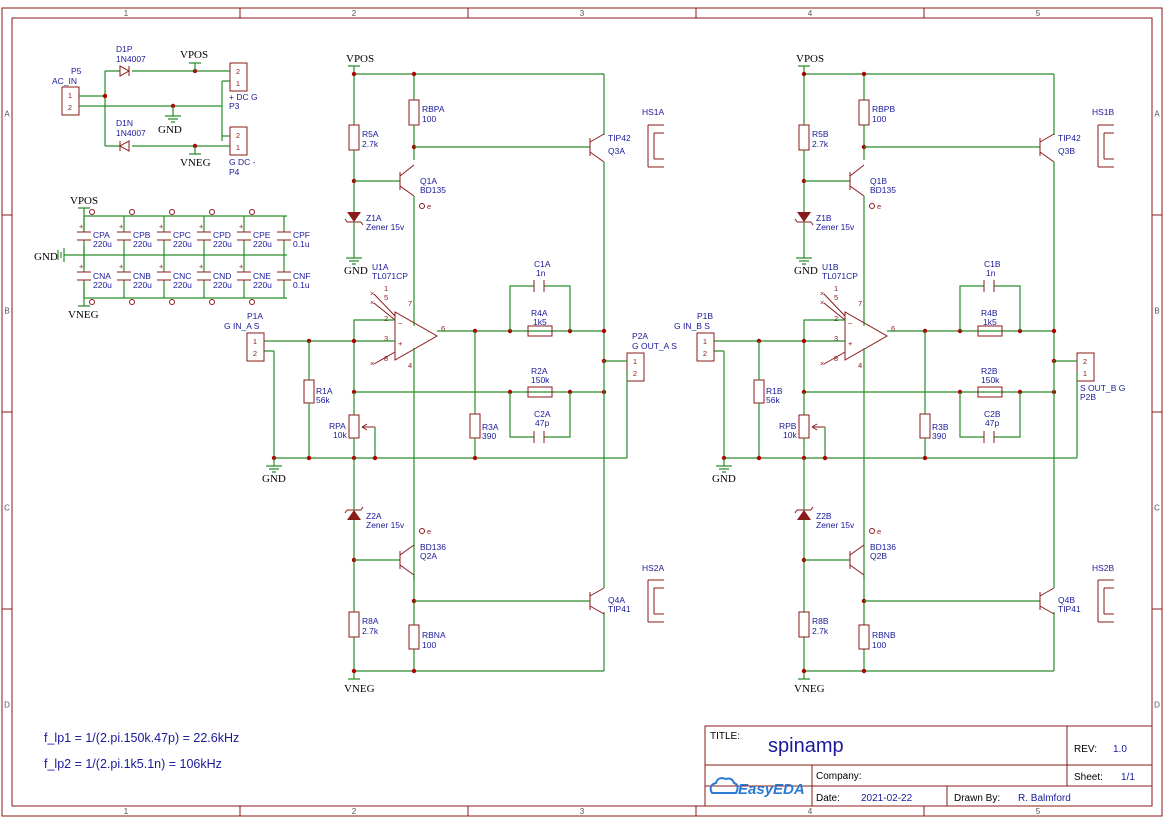 The width and height of the screenshot is (1169, 827). I want to click on cap-bottom-value: 220u, so click(222, 285).